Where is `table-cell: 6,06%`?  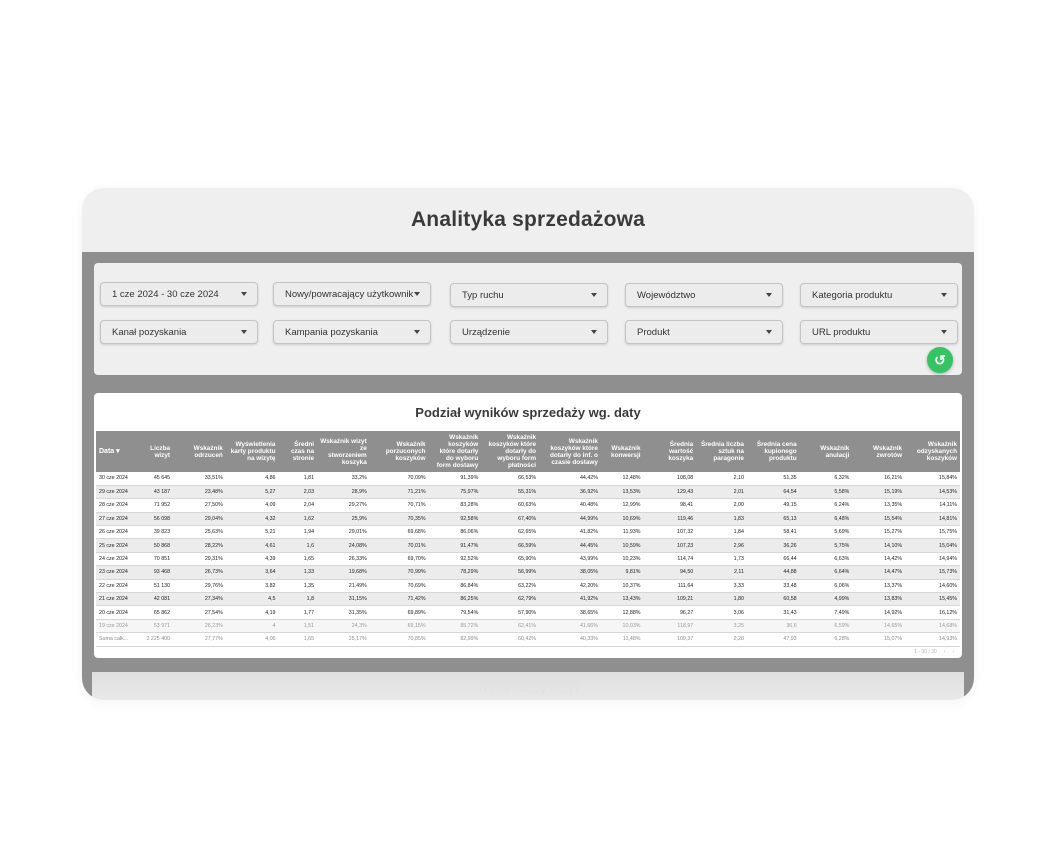 table-cell: 6,06% is located at coordinates (826, 586).